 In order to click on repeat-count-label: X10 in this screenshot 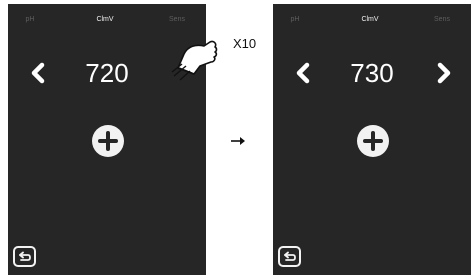, I will do `click(245, 43)`.